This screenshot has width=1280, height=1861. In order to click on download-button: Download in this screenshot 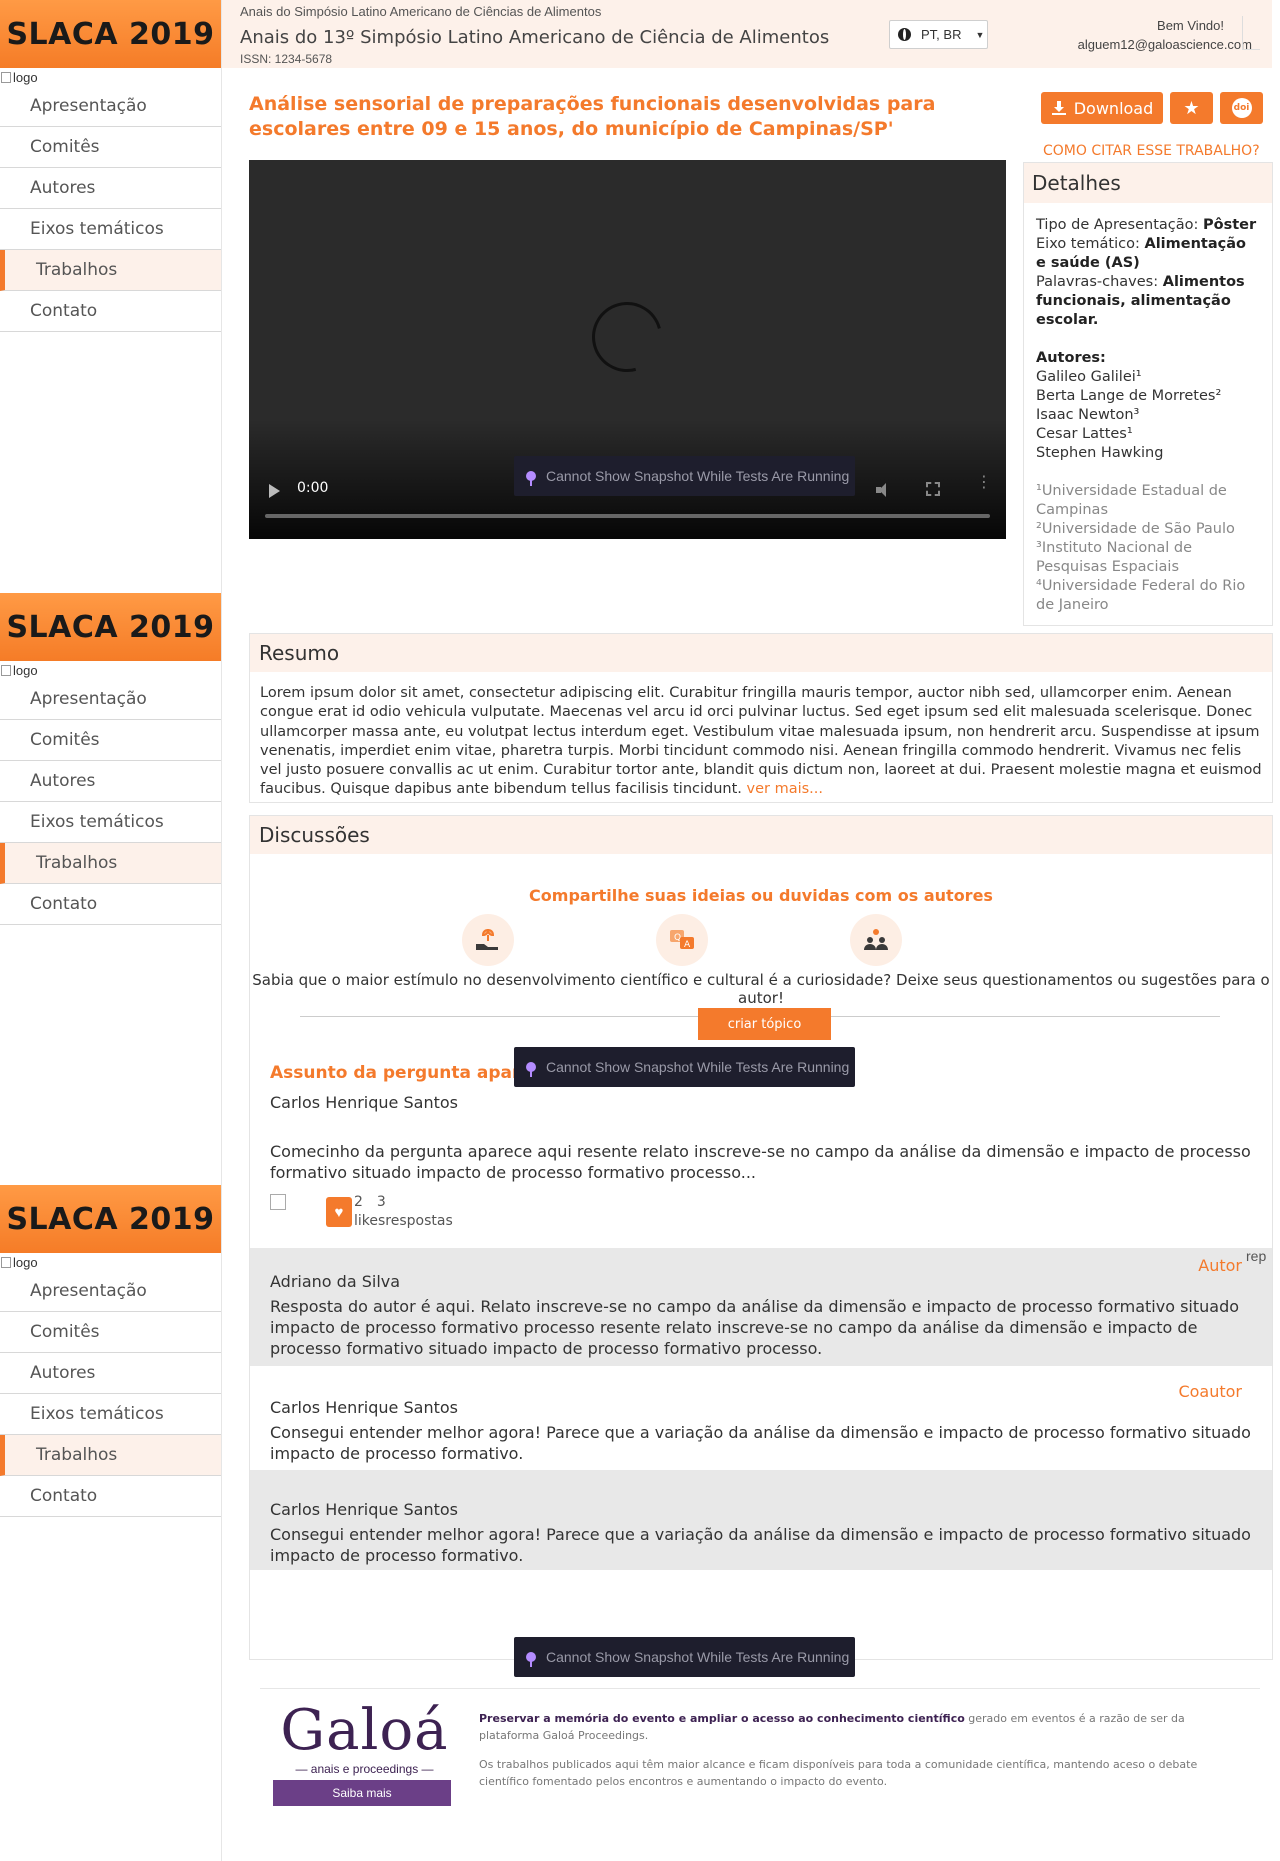, I will do `click(1102, 108)`.